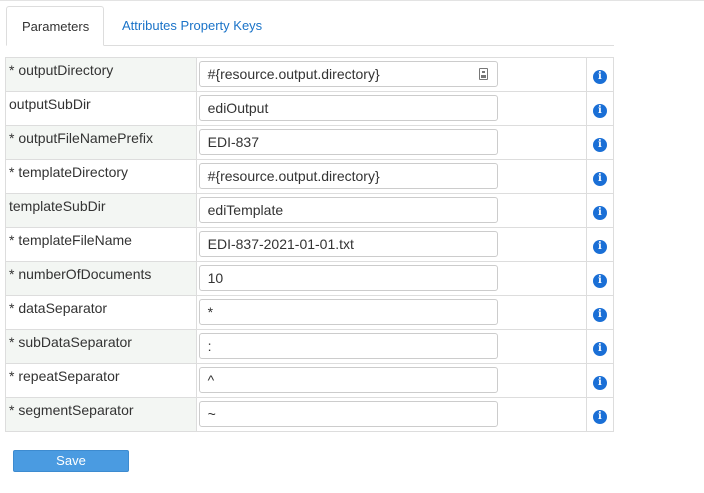 The height and width of the screenshot is (493, 704). Describe the element at coordinates (348, 108) in the screenshot. I see `output-sub-dir-input: ediOutput` at that location.